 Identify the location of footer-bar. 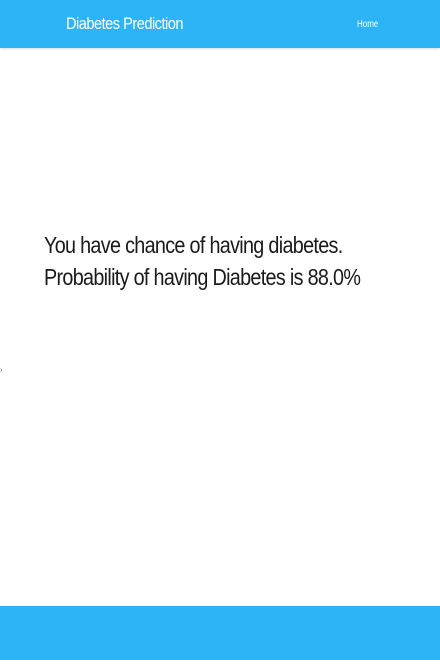
(220, 633).